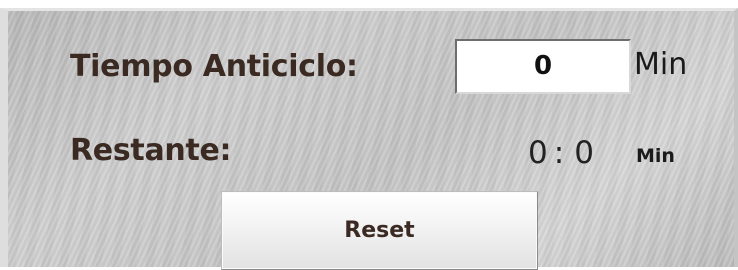 This screenshot has height=270, width=738. I want to click on remaining-time-display: 0:0, so click(561, 153).